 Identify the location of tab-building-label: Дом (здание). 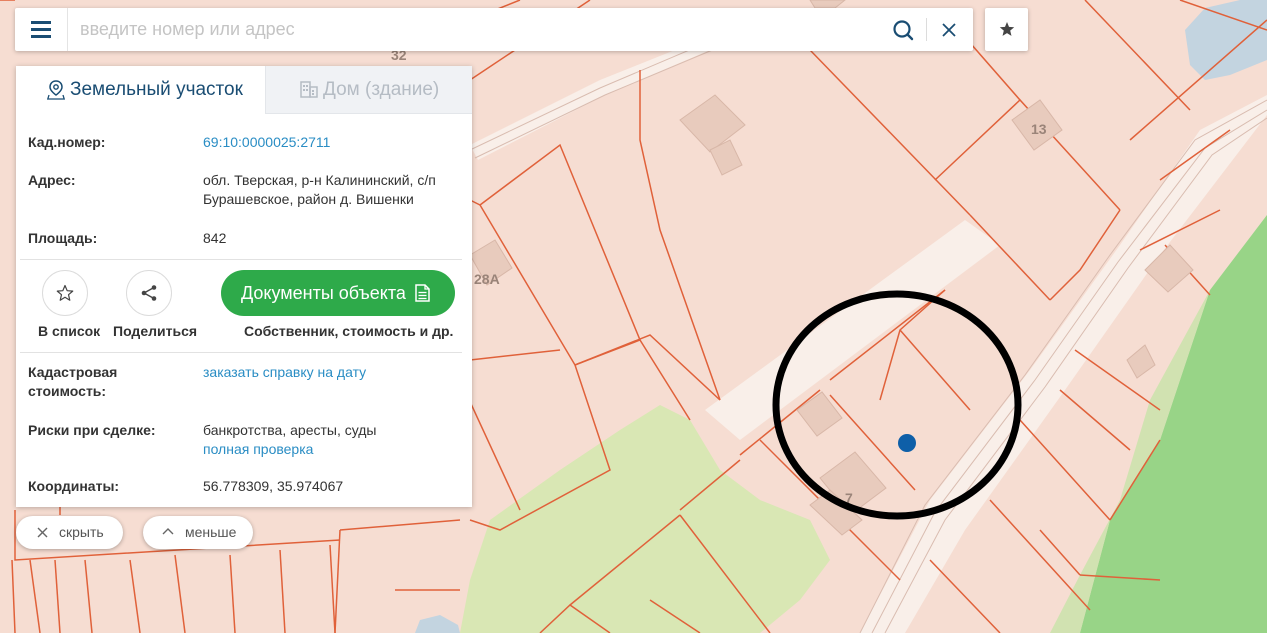
(381, 89).